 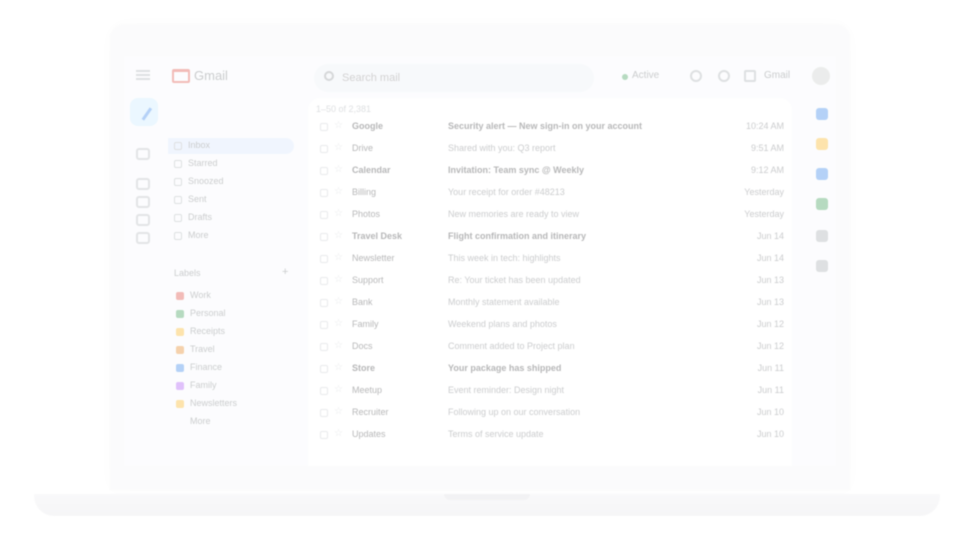 What do you see at coordinates (231, 350) in the screenshot?
I see `label-item-travel: Travel` at bounding box center [231, 350].